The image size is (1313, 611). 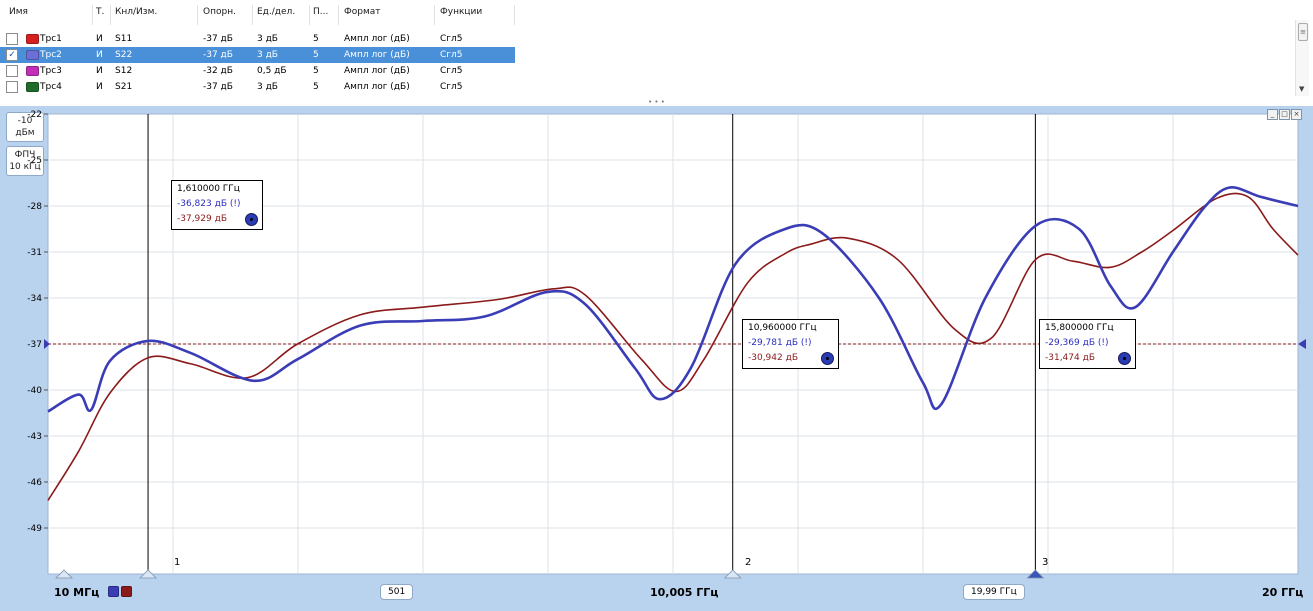 What do you see at coordinates (1077, 343) in the screenshot?
I see `marker-value-trace2: -29,369 дБ (!)` at bounding box center [1077, 343].